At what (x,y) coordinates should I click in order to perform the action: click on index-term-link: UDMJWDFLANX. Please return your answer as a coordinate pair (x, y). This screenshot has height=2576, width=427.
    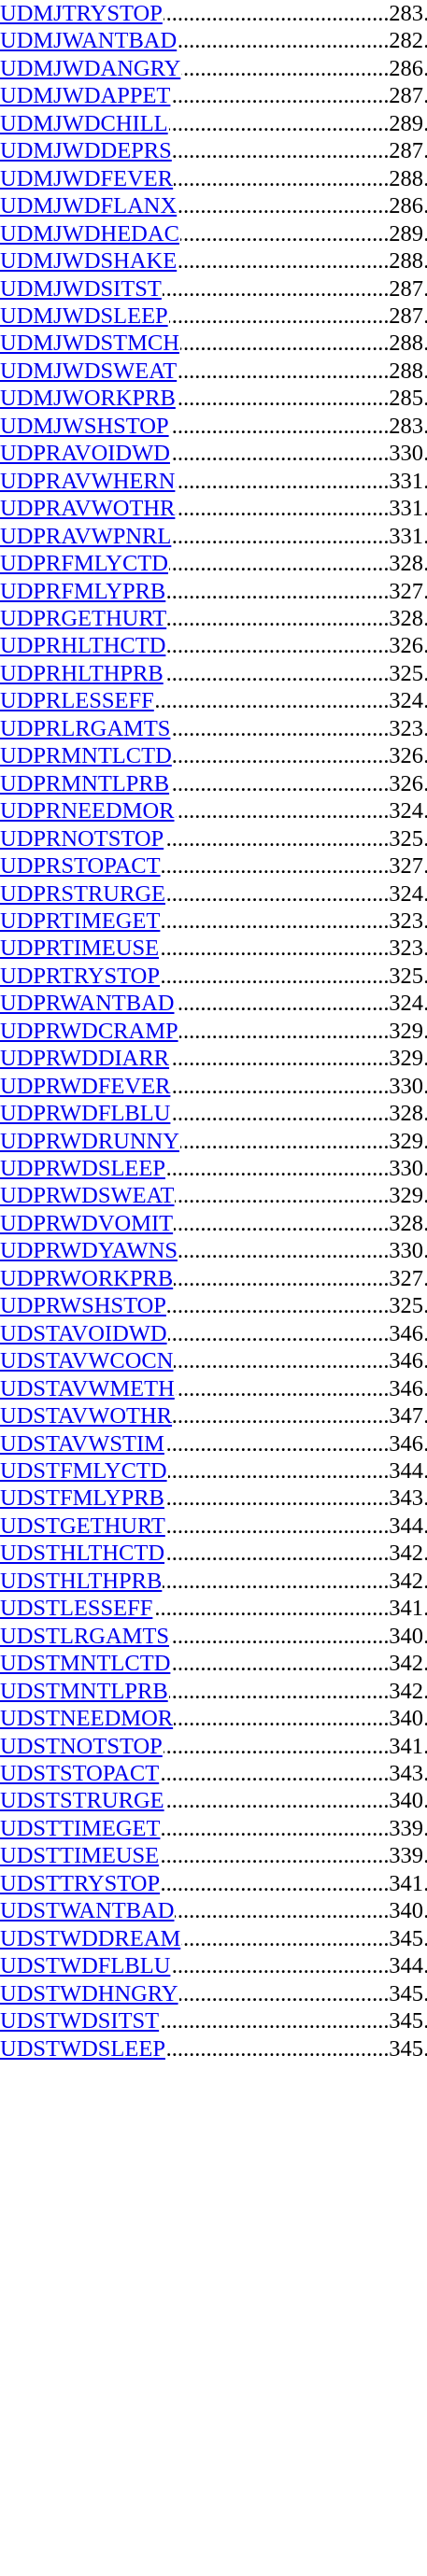
    Looking at the image, I should click on (89, 206).